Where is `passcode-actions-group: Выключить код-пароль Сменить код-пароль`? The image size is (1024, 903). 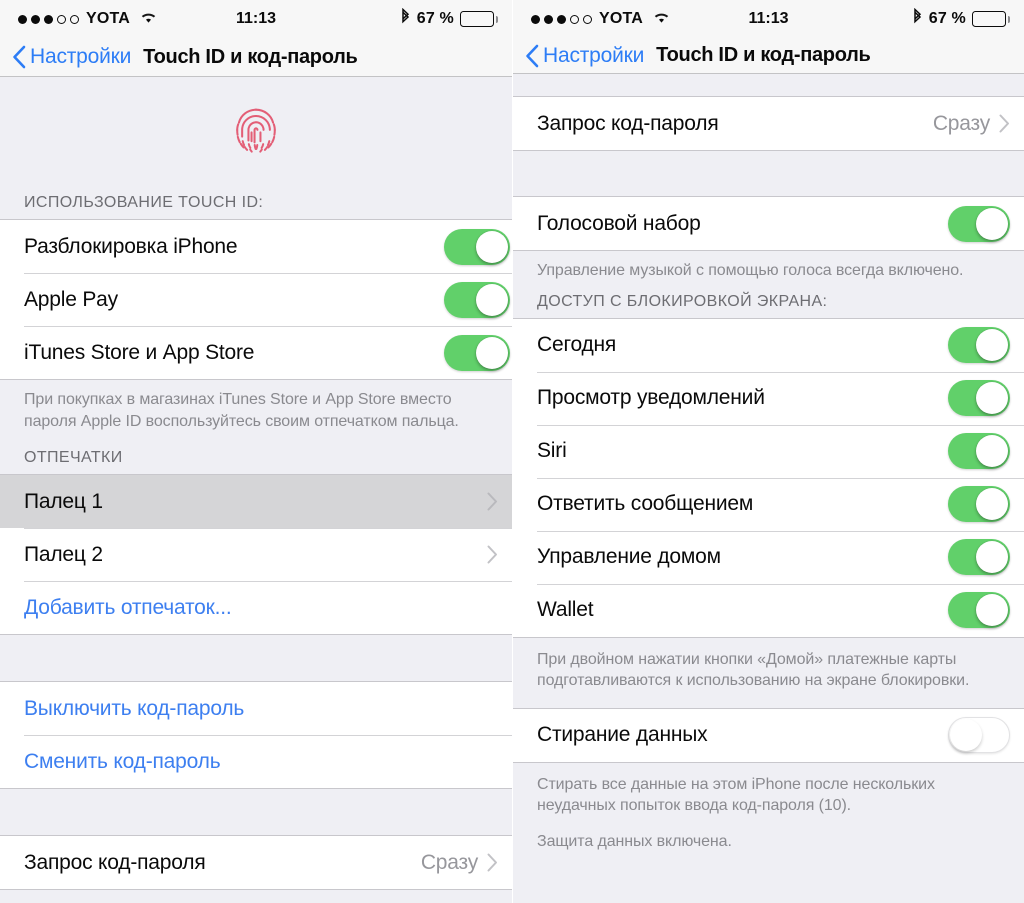
passcode-actions-group: Выключить код-пароль Сменить код-пароль is located at coordinates (256, 735).